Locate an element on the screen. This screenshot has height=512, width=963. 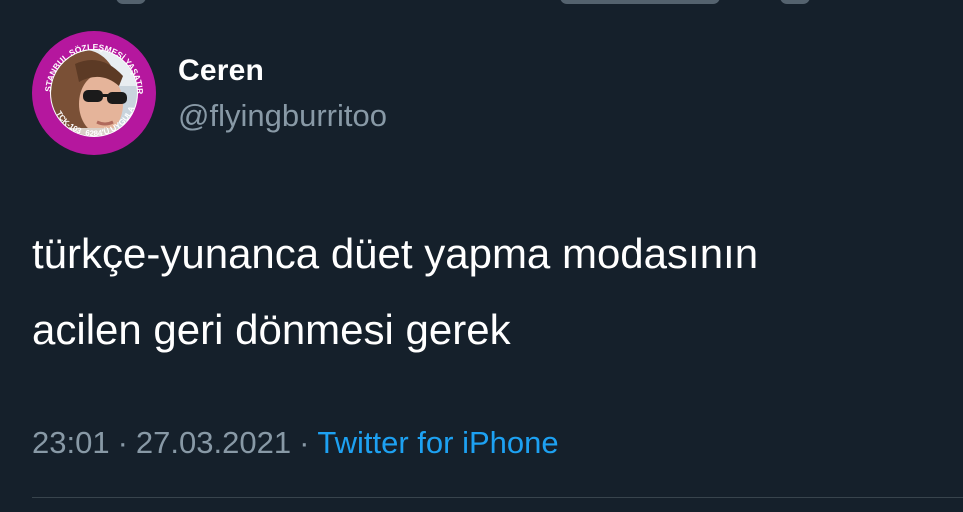
tweet-time: 23:01 is located at coordinates (71, 442).